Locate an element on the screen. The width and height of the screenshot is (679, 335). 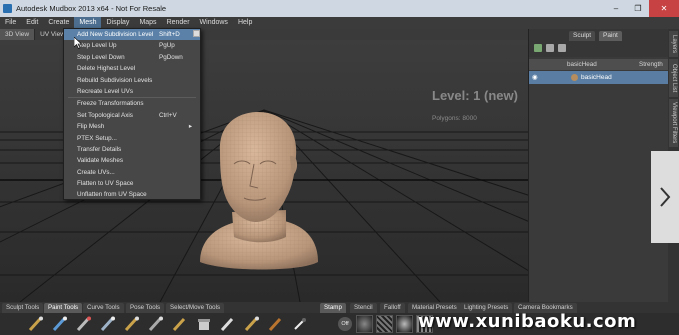
eraser-icon is located at coordinates (228, 324).